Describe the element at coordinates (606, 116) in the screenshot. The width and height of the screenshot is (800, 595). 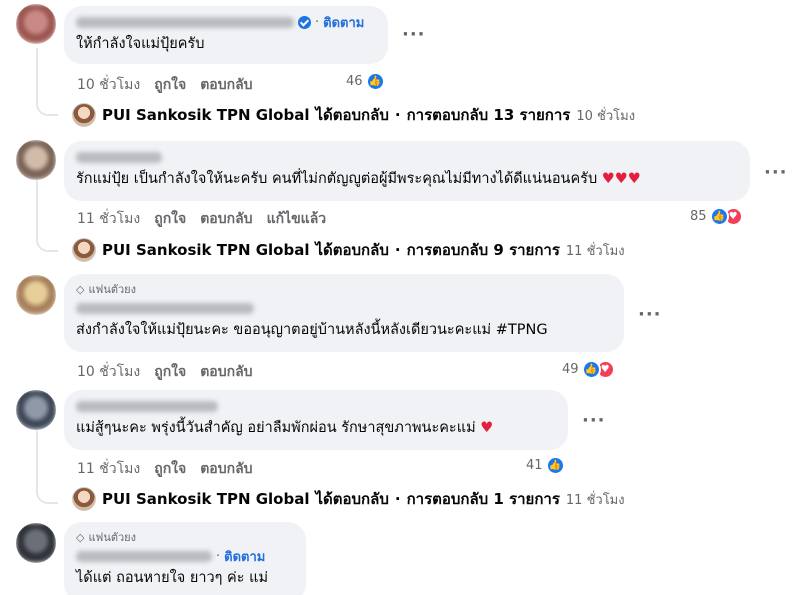
I see `reply-time: 10 ชั่วโมง` at that location.